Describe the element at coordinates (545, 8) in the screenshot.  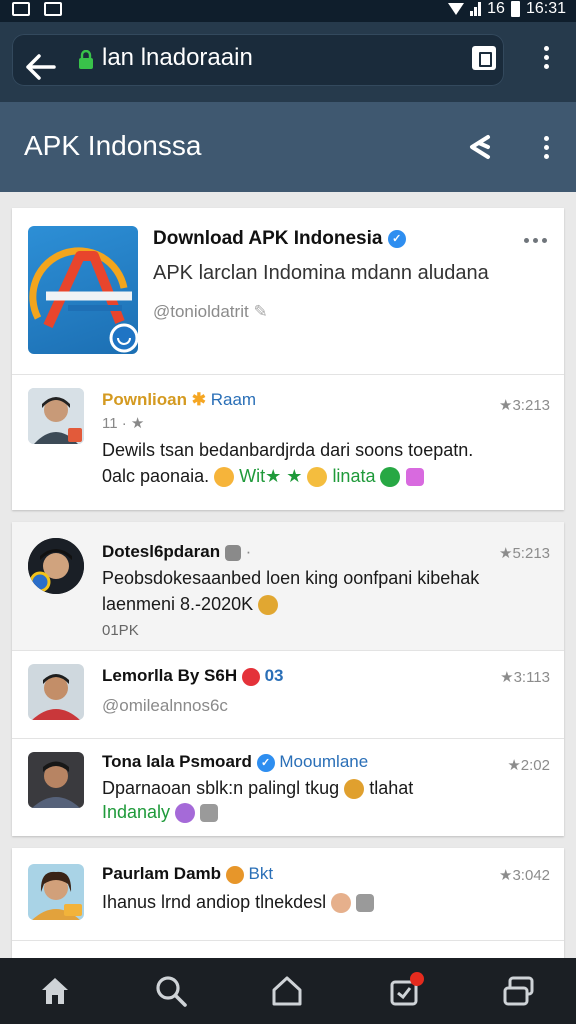
I see `status-time: 16:31` at that location.